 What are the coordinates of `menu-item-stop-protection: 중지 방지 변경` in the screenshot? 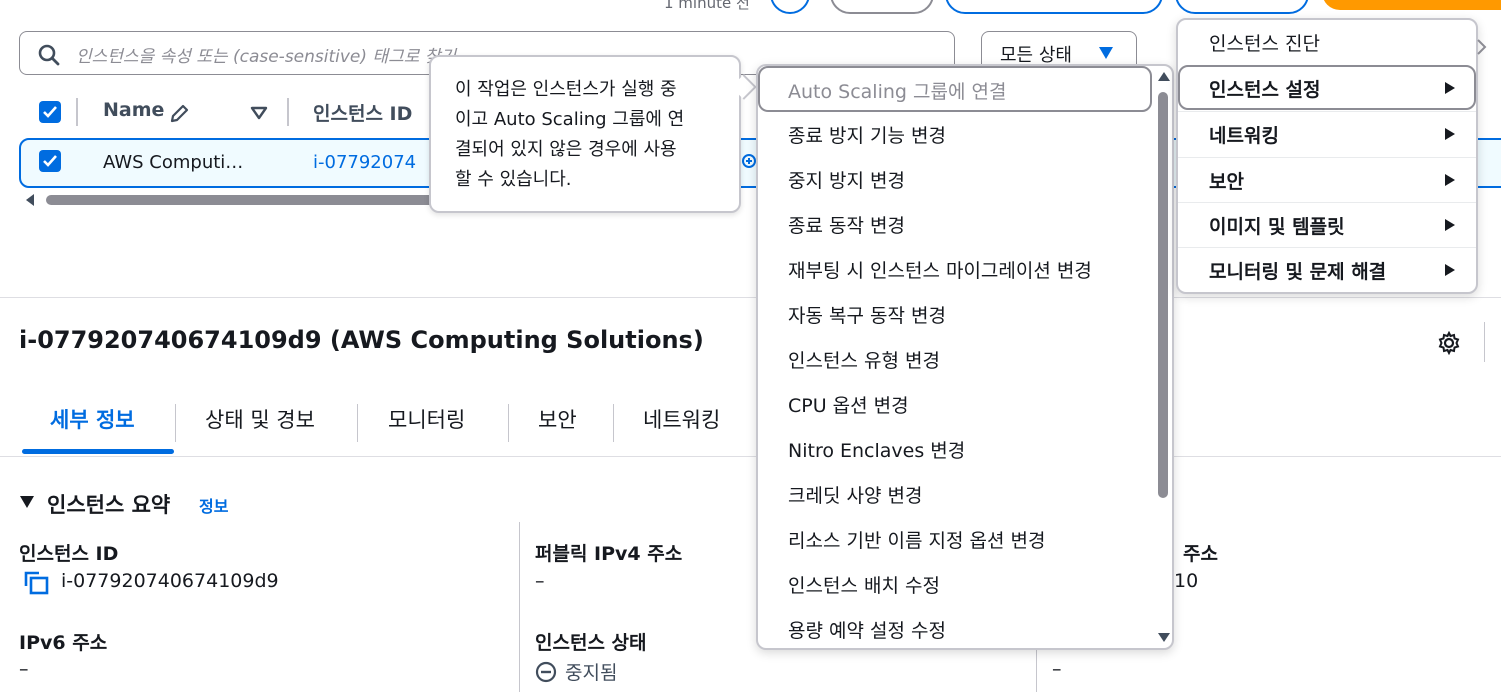 It's located at (846, 179).